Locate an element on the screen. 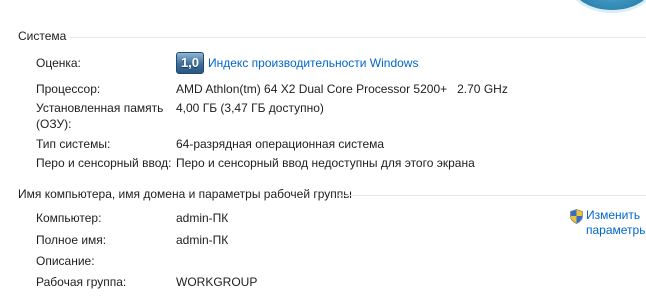 The height and width of the screenshot is (303, 646). rating-label: Оценка: is located at coordinates (58, 63).